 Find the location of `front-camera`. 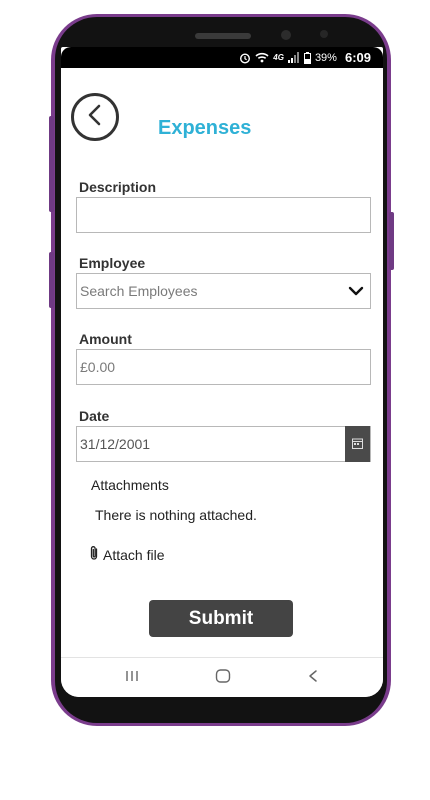

front-camera is located at coordinates (286, 35).